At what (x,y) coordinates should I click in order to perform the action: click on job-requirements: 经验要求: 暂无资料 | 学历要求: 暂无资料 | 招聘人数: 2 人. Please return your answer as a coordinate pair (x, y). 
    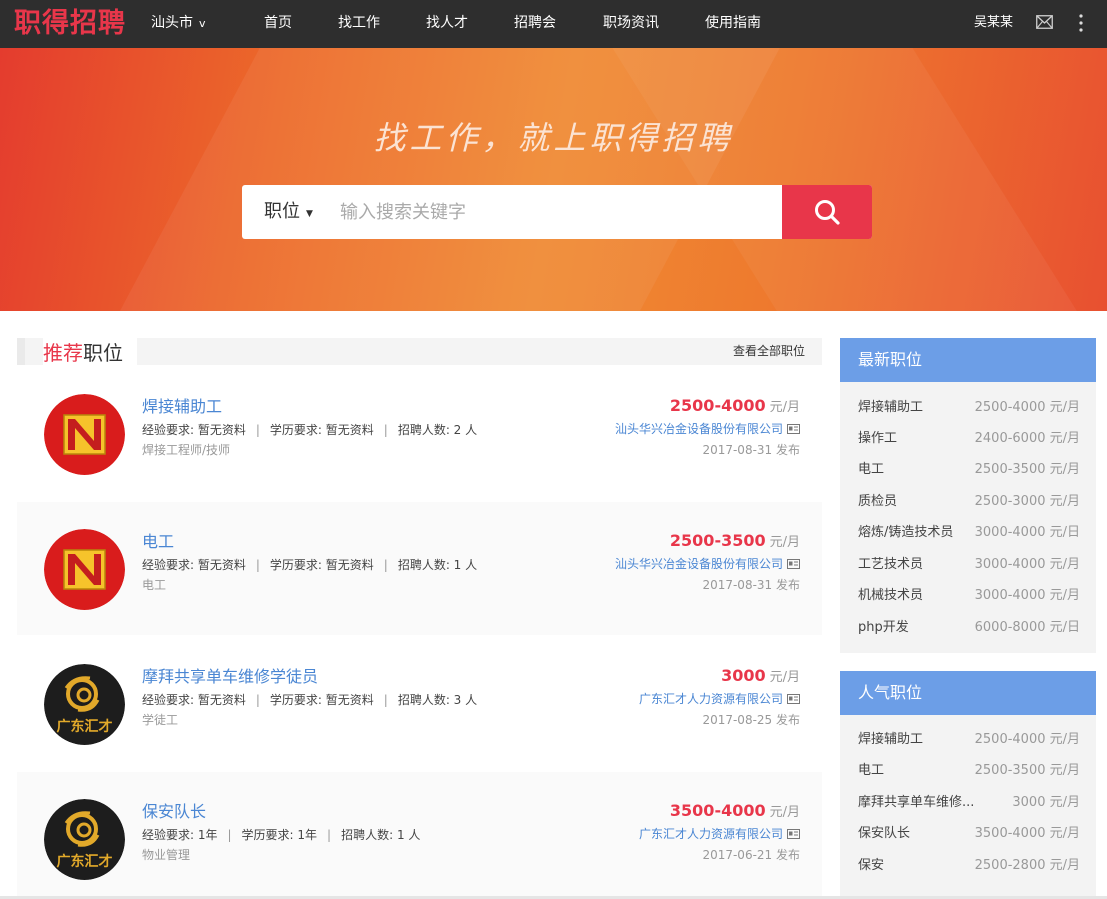
    Looking at the image, I should click on (310, 430).